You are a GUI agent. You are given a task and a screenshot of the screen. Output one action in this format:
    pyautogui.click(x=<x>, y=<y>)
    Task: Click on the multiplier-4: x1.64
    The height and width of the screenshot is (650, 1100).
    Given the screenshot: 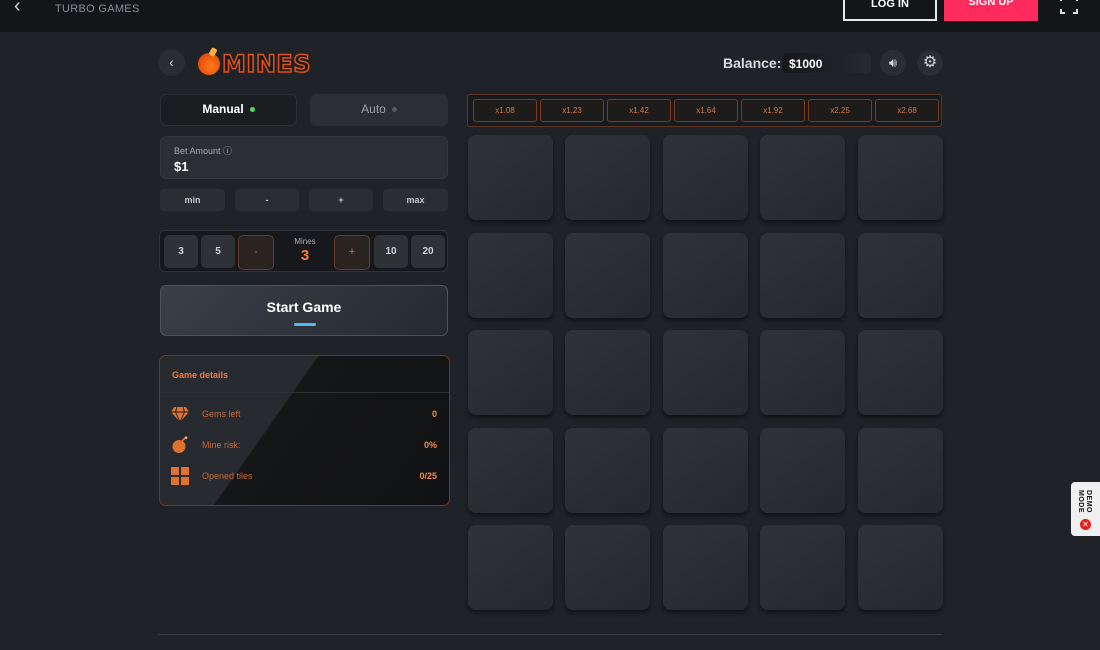 What is the action you would take?
    pyautogui.click(x=706, y=110)
    